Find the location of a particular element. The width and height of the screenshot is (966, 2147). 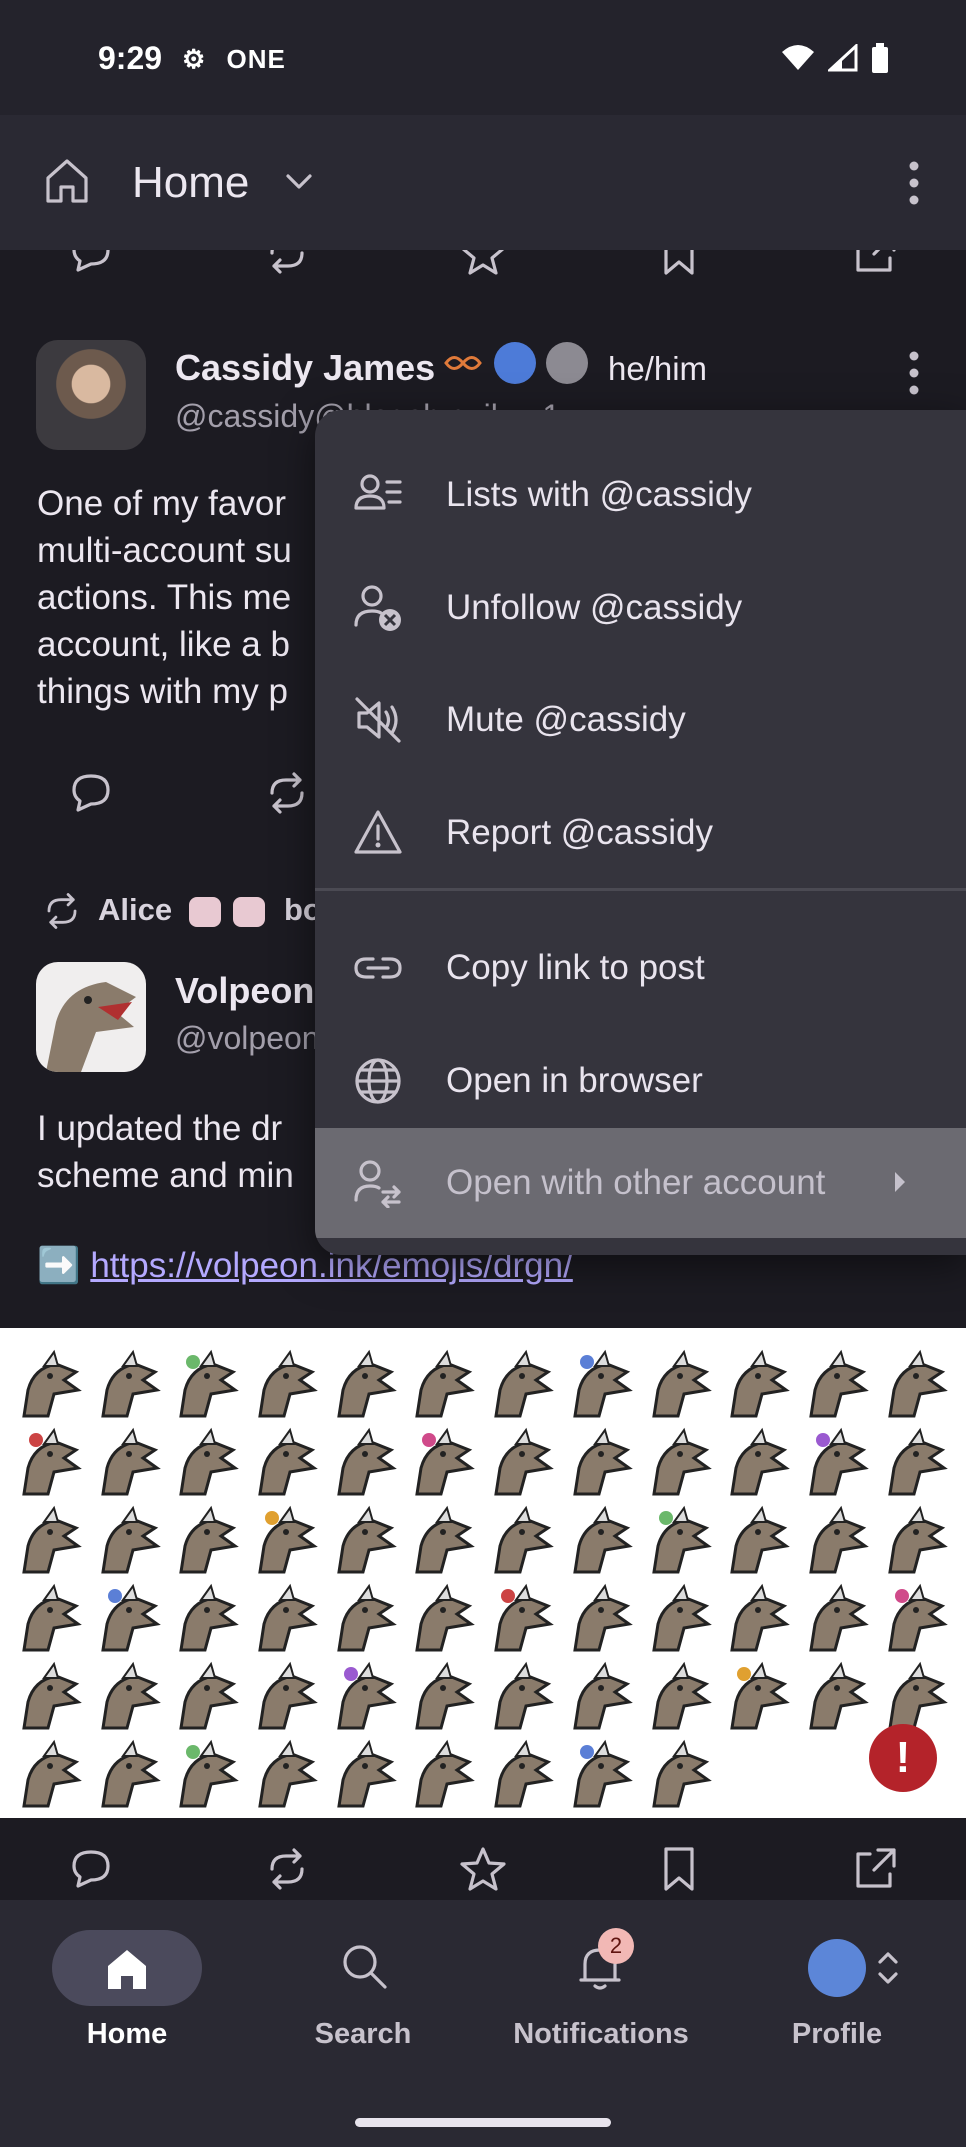

post-actions is located at coordinates (483, 1859).